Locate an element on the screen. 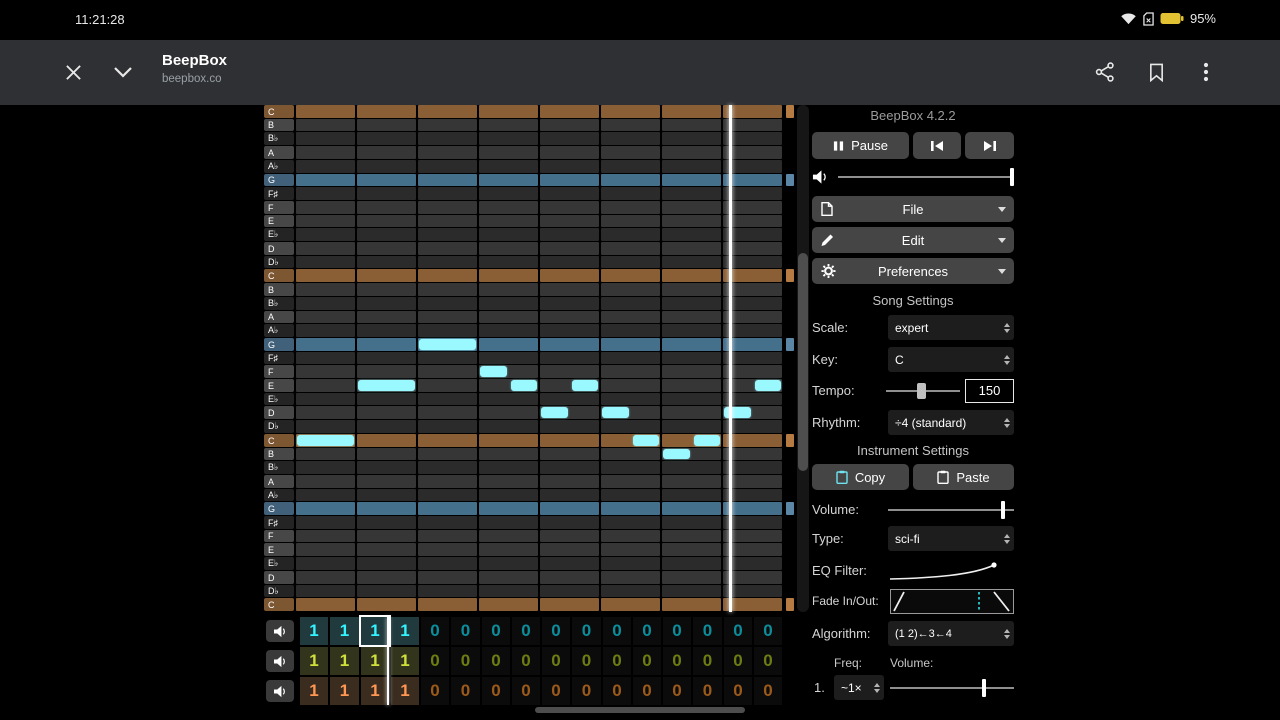 This screenshot has height=720, width=1280. tempo-slider-thumb is located at coordinates (922, 390).